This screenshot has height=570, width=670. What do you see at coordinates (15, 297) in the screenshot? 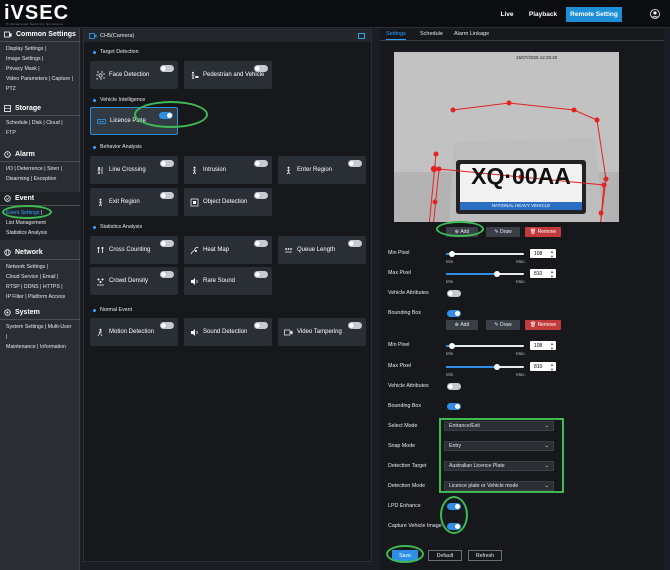
I see `sidebar-item-ip-filter: IP Filter` at bounding box center [15, 297].